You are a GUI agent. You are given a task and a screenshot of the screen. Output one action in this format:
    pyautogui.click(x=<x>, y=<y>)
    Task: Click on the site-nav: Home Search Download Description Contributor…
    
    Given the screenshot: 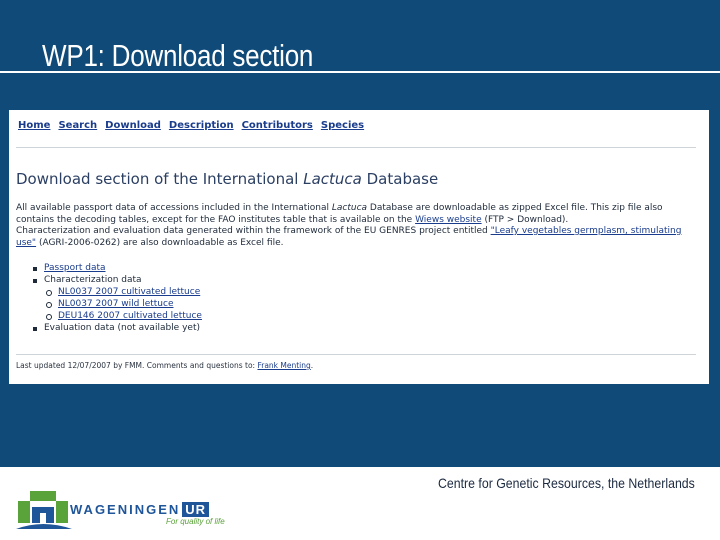 What is the action you would take?
    pyautogui.click(x=195, y=125)
    